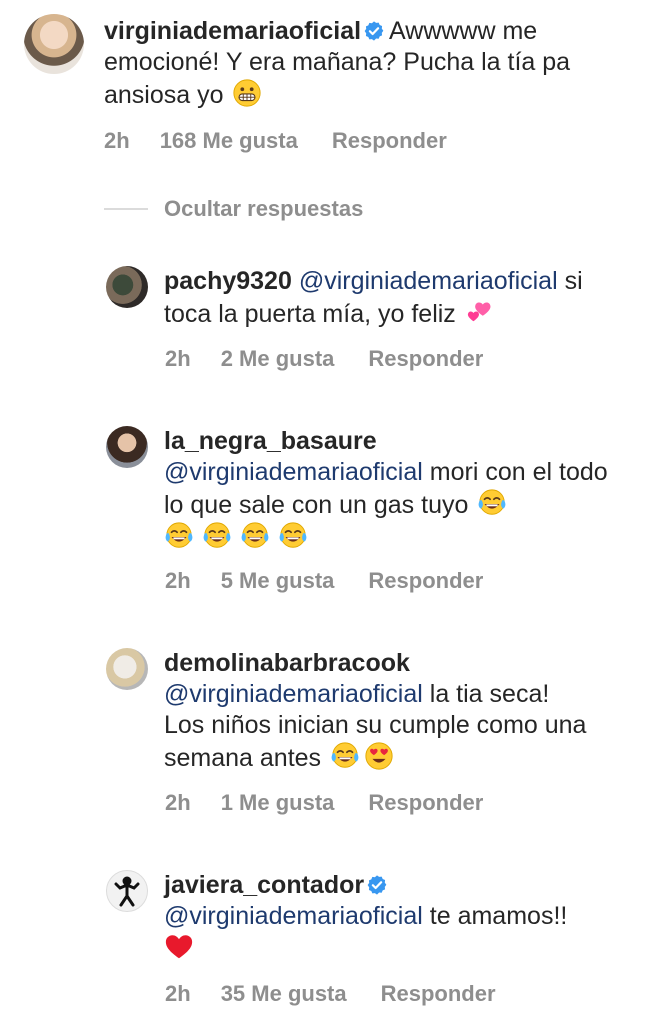 This screenshot has width=650, height=1024. Describe the element at coordinates (284, 994) in the screenshot. I see `likes-count-button: 35 Me gusta` at that location.